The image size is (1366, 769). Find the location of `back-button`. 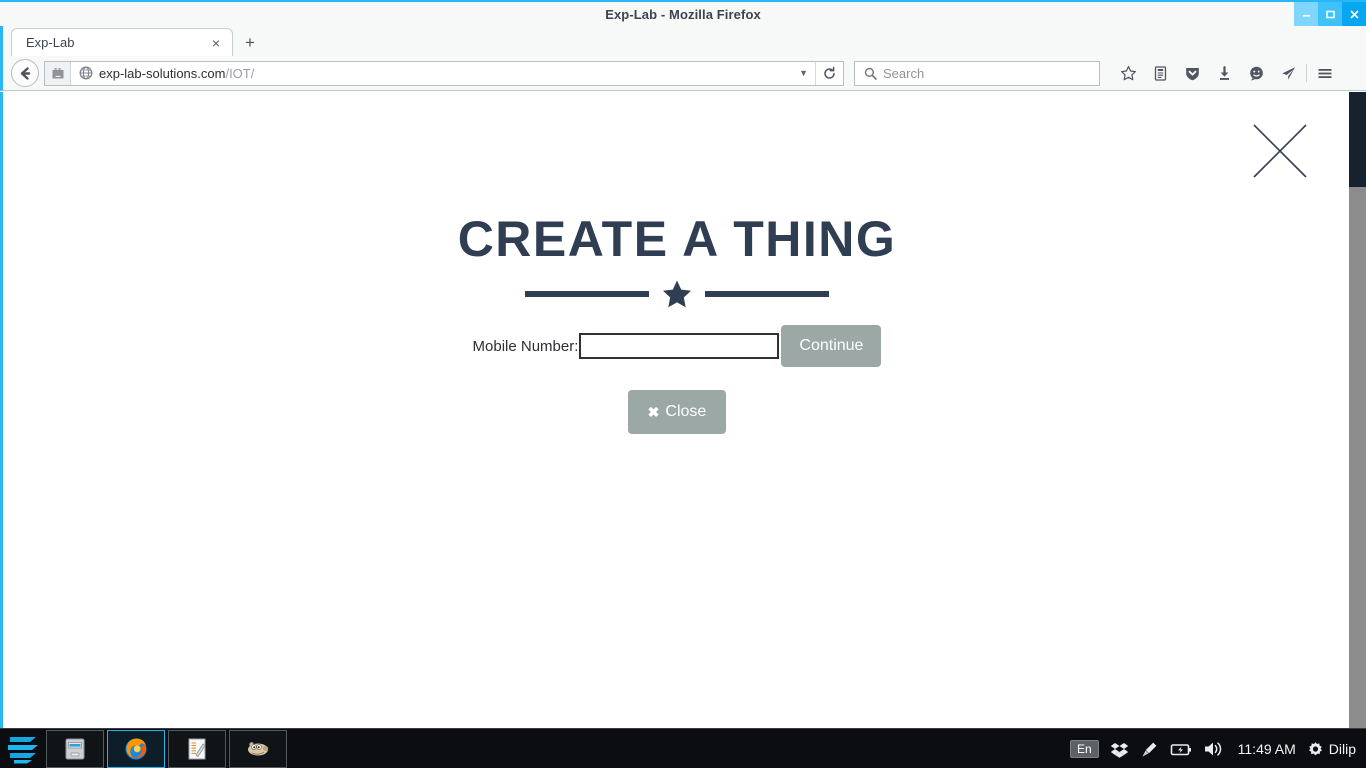

back-button is located at coordinates (25, 73).